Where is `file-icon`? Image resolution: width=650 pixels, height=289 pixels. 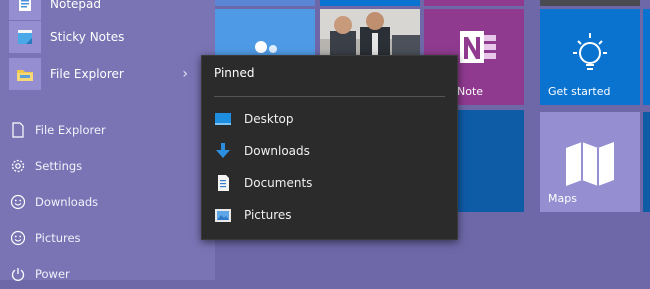 file-icon is located at coordinates (18, 130).